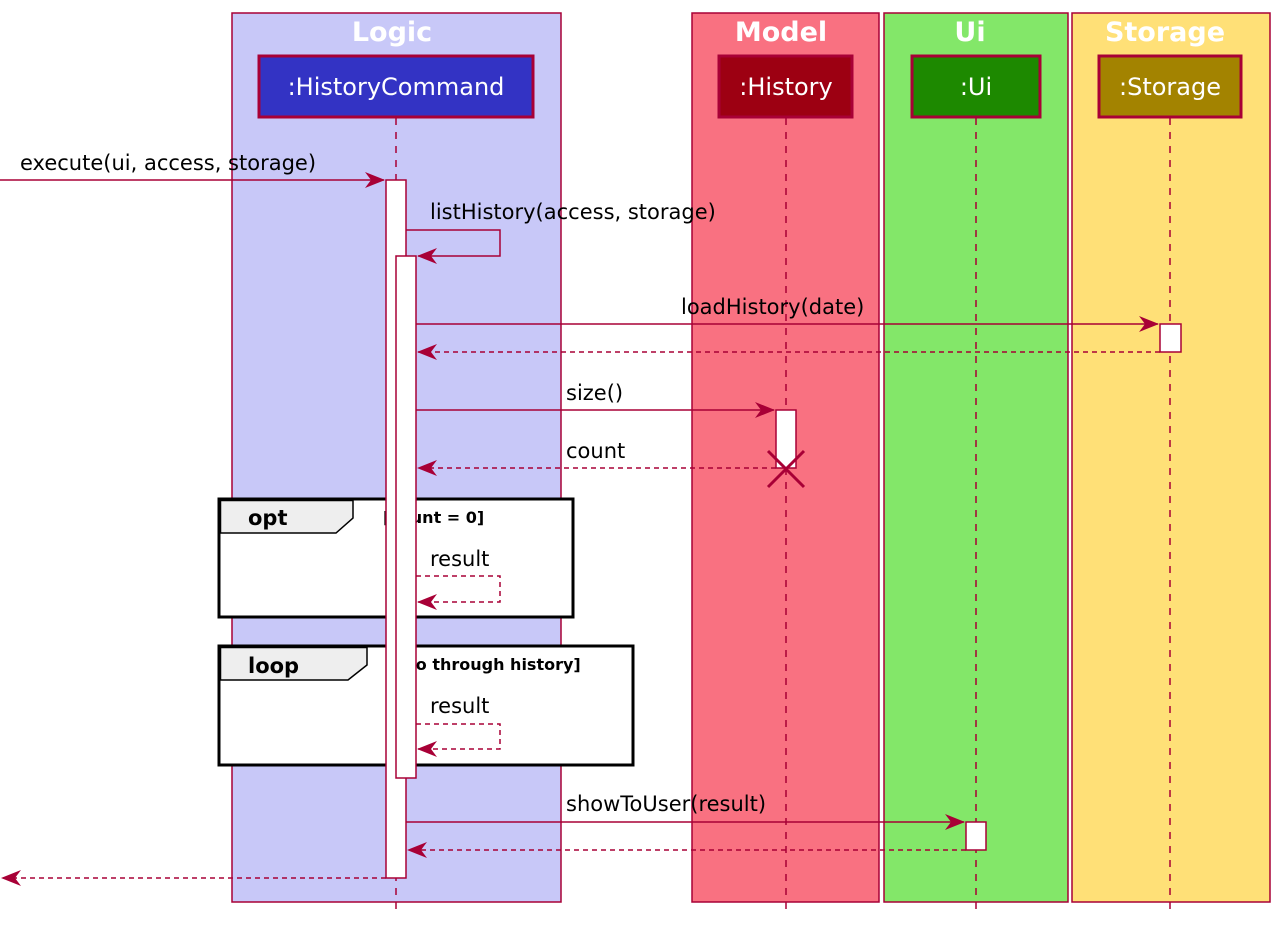 This screenshot has width=1280, height=930. I want to click on activation-history, so click(786, 439).